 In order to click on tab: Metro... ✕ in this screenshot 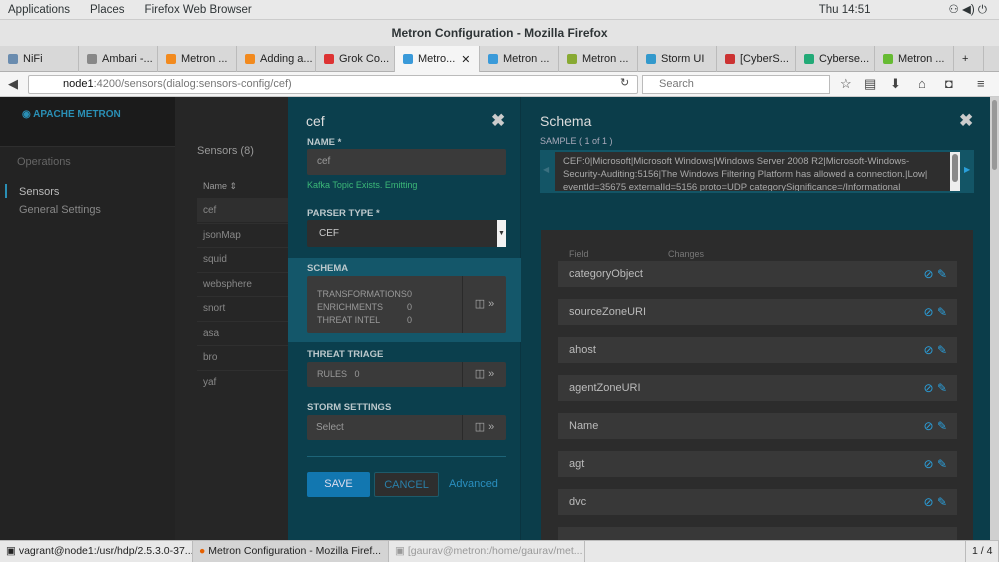, I will do `click(437, 59)`.